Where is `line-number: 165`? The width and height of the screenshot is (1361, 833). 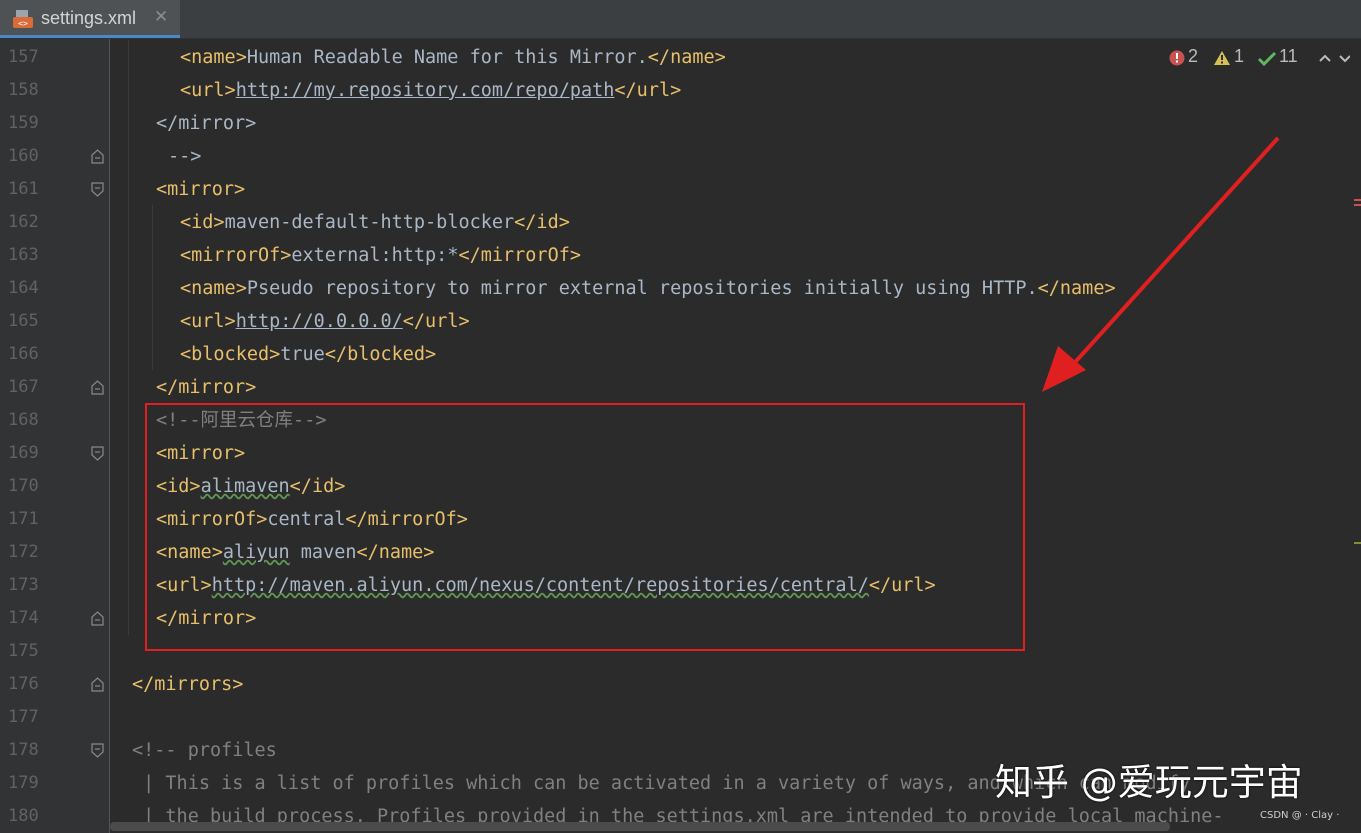
line-number: 165 is located at coordinates (23, 321).